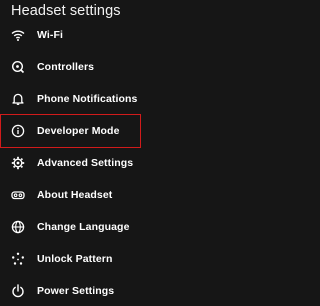 Image resolution: width=320 pixels, height=306 pixels. What do you see at coordinates (125, 67) in the screenshot?
I see `menu-item-controllers: Controllers` at bounding box center [125, 67].